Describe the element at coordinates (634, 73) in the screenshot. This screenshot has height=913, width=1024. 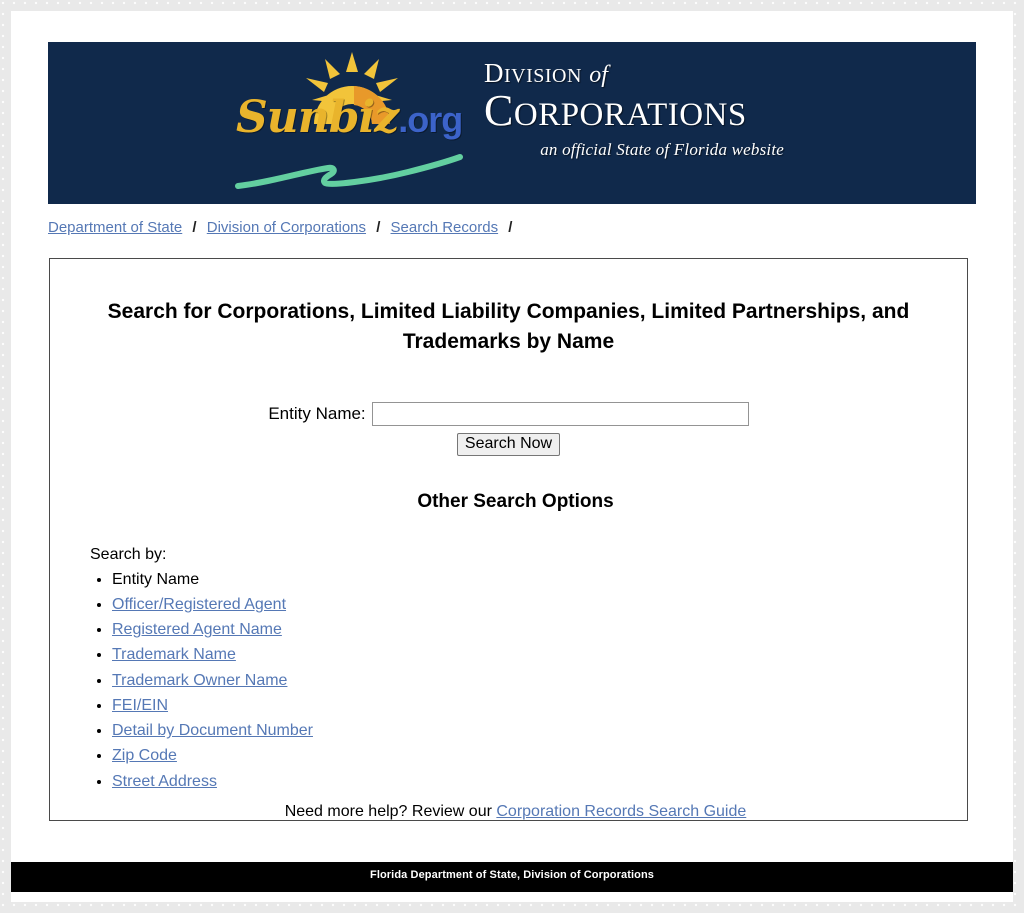
I see `division-line: DIVISION of` at that location.